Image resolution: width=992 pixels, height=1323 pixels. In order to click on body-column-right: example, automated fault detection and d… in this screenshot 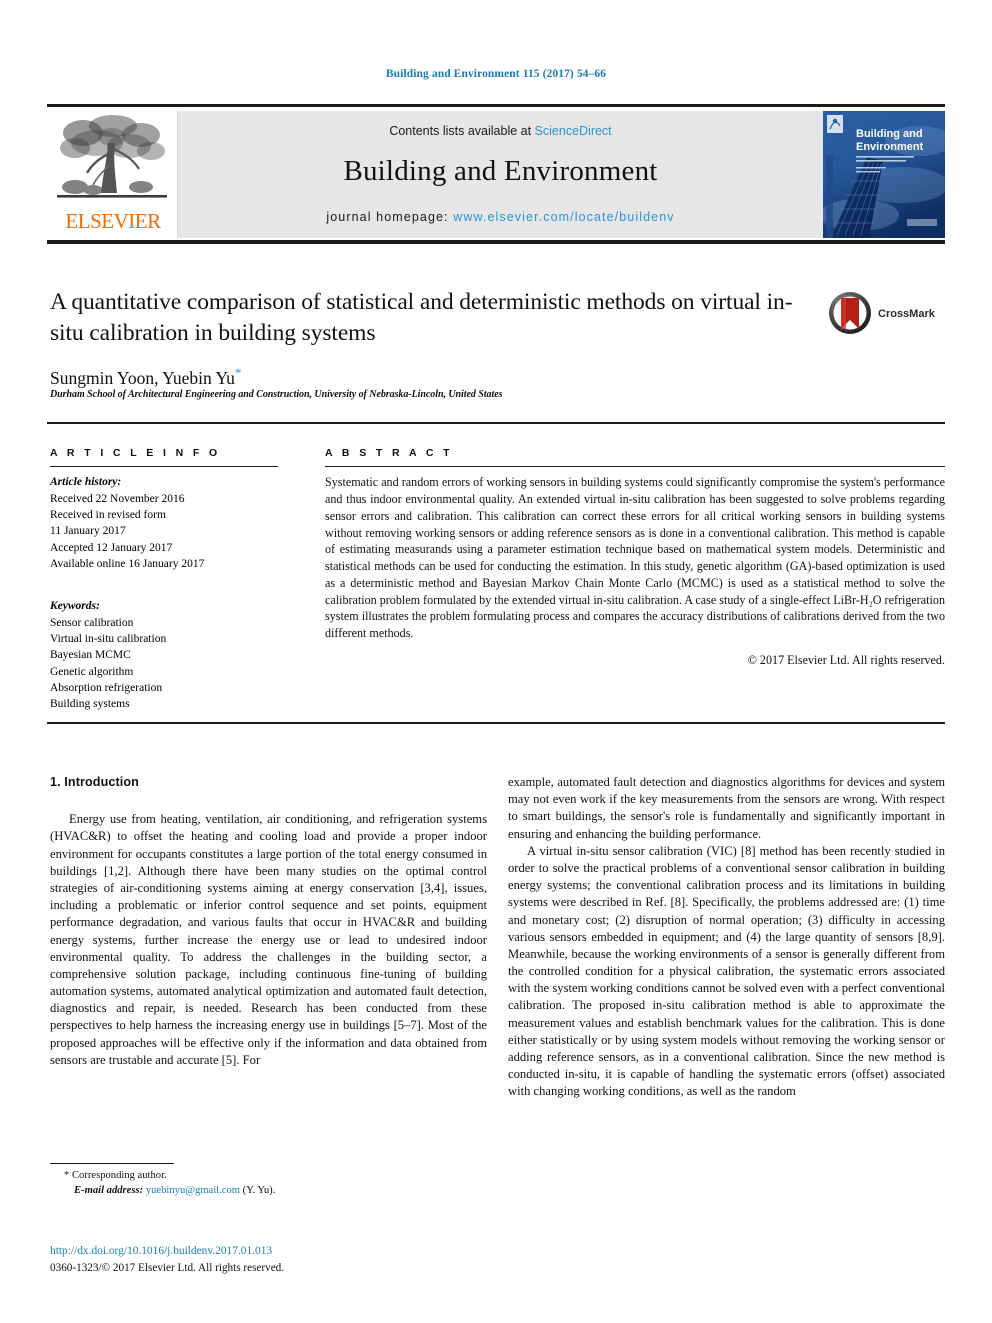, I will do `click(726, 937)`.